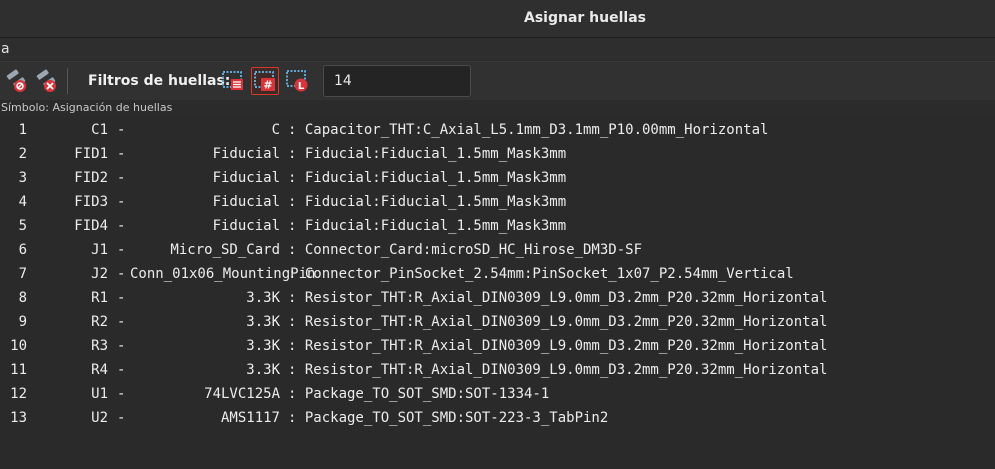  Describe the element at coordinates (18, 418) in the screenshot. I see `row-number: 13` at that location.